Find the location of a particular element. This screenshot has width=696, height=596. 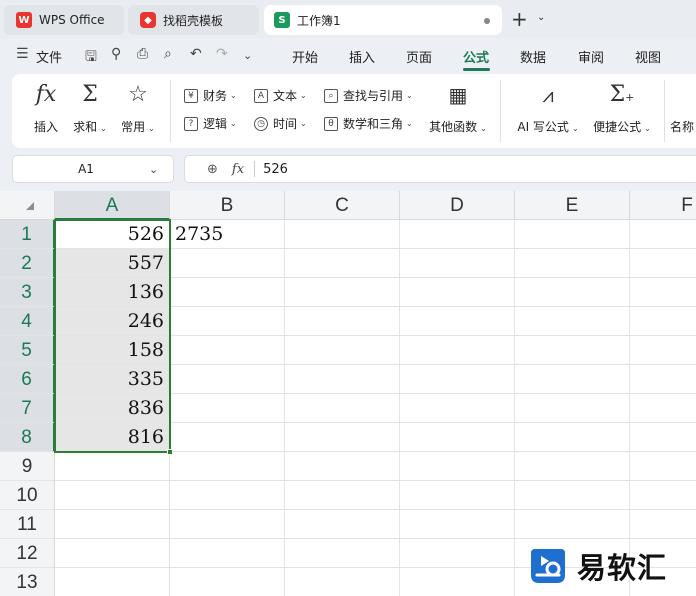

unsaved-dot-icon is located at coordinates (487, 21).